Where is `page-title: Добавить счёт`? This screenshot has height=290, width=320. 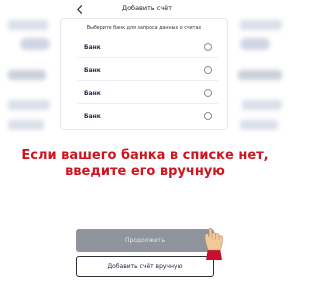 page-title: Добавить счёт is located at coordinates (147, 8).